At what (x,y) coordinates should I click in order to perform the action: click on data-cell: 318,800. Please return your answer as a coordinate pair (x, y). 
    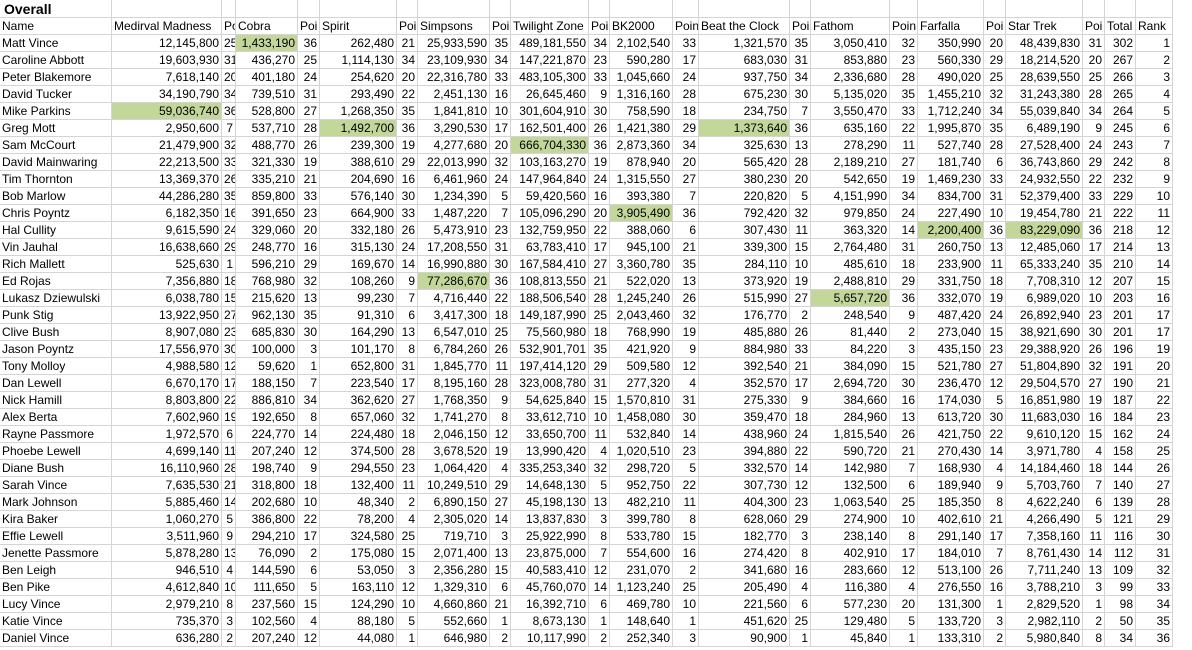
    Looking at the image, I should click on (267, 485).